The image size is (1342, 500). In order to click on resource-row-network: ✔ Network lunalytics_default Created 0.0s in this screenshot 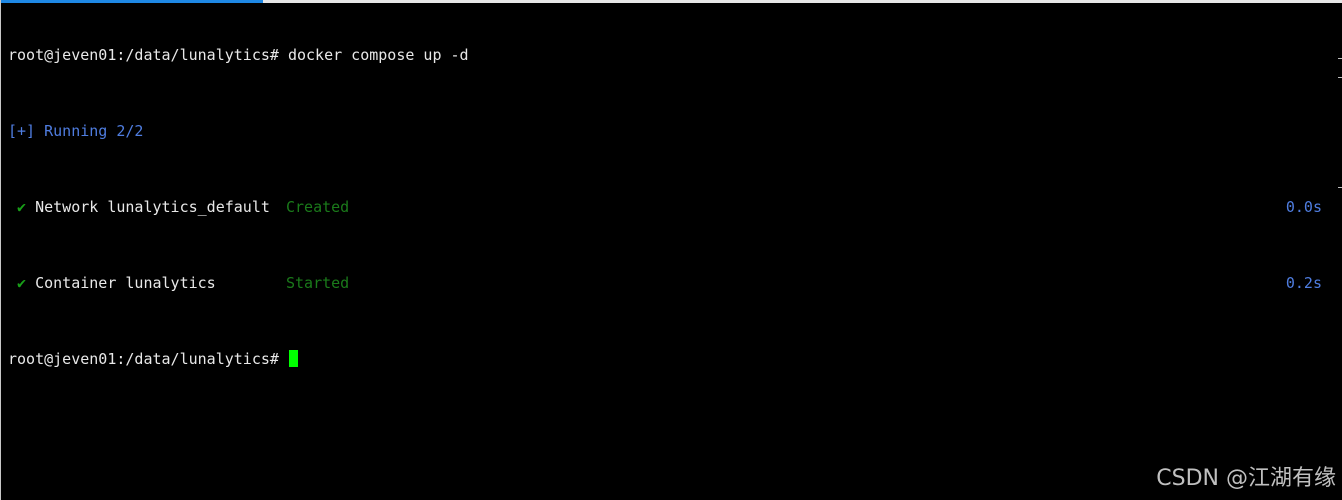, I will do `click(665, 207)`.